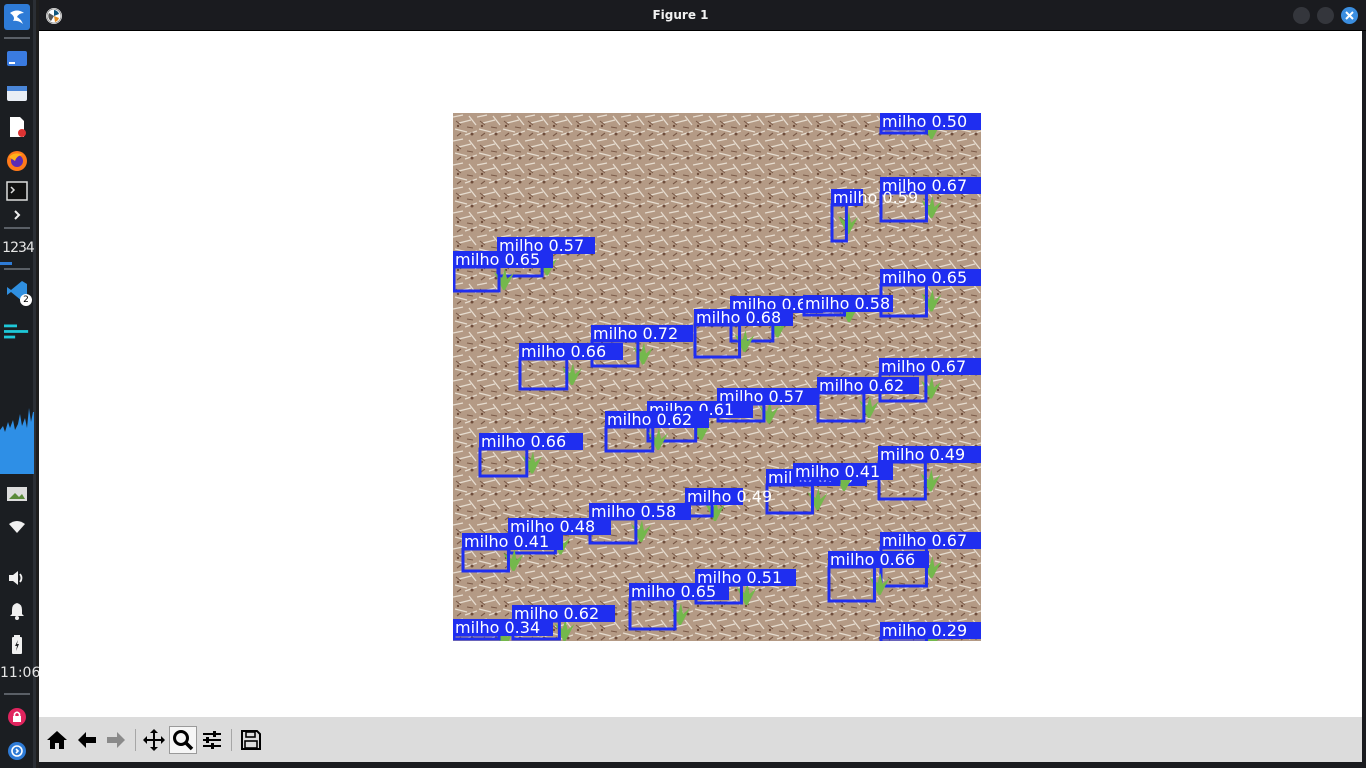 The image size is (1366, 768). Describe the element at coordinates (497, 627) in the screenshot. I see `detection-label: milho 0.34` at that location.